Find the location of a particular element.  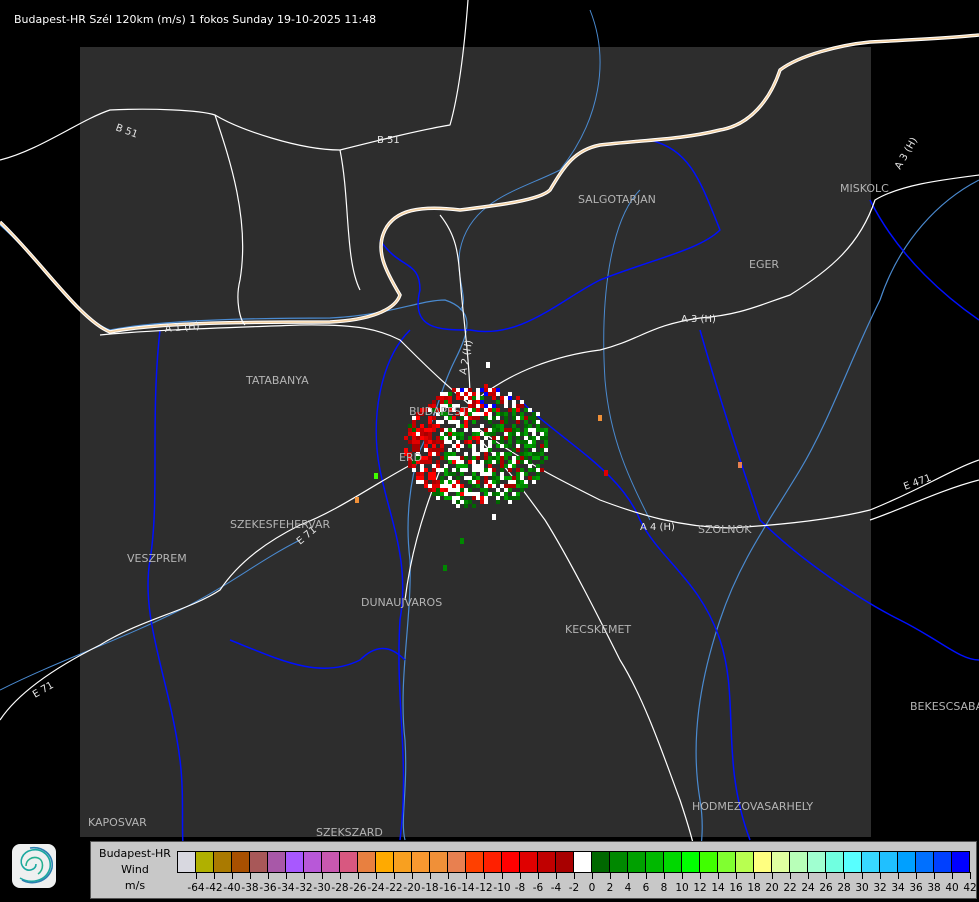

road-label: A 3 (H) is located at coordinates (698, 319).